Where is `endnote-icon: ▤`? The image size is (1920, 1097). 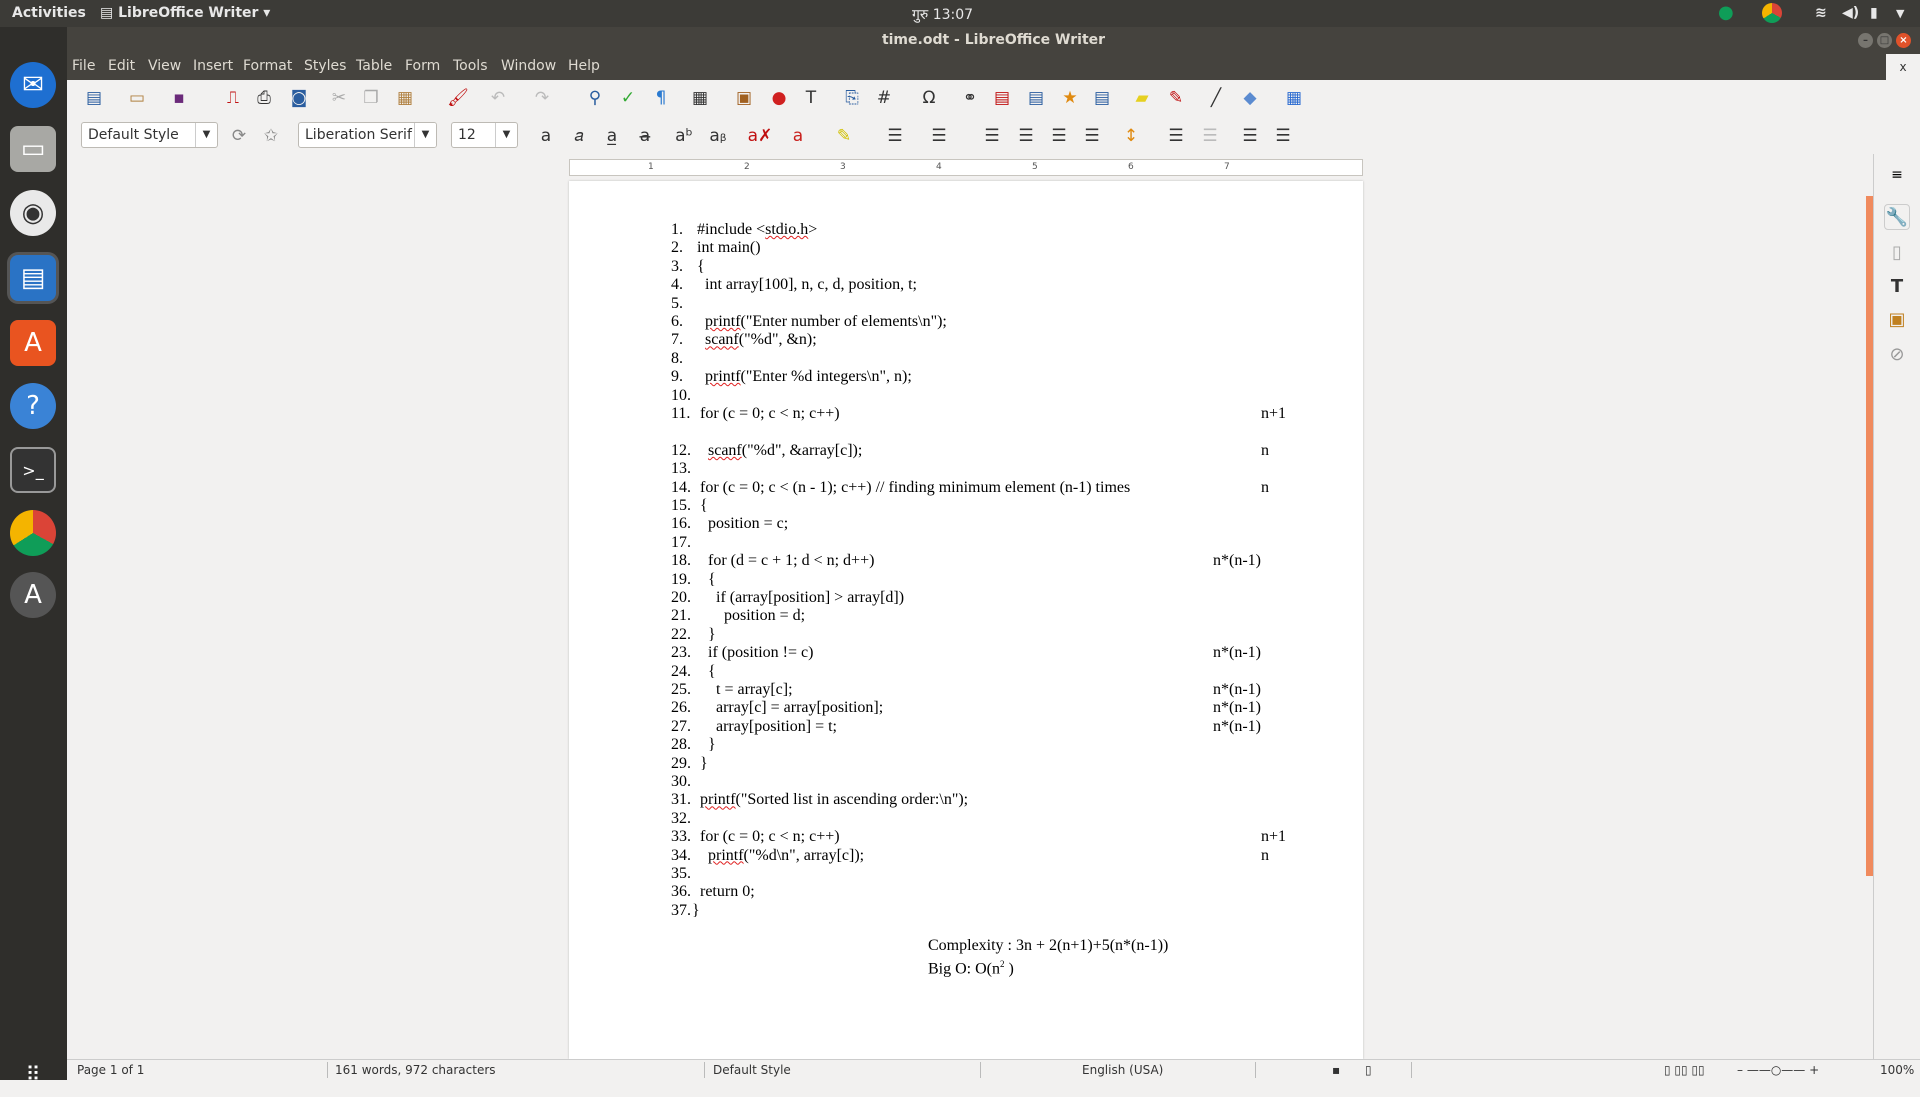 endnote-icon: ▤ is located at coordinates (1036, 98).